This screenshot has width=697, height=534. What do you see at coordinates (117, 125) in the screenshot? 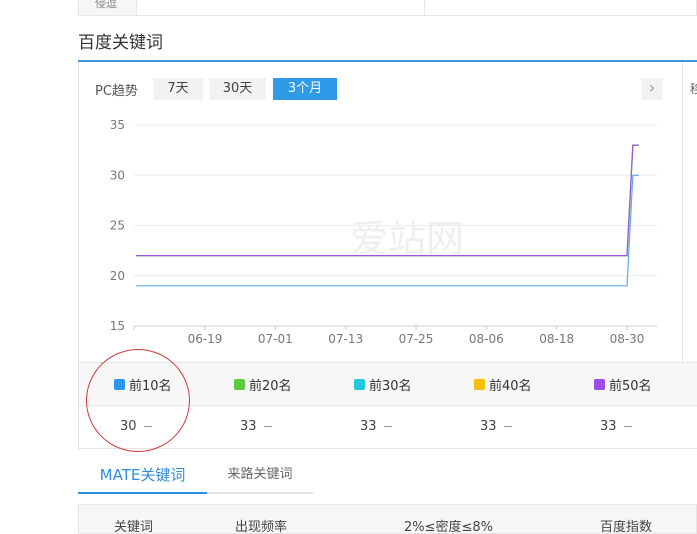
I see `y-tick-label: 35` at bounding box center [117, 125].